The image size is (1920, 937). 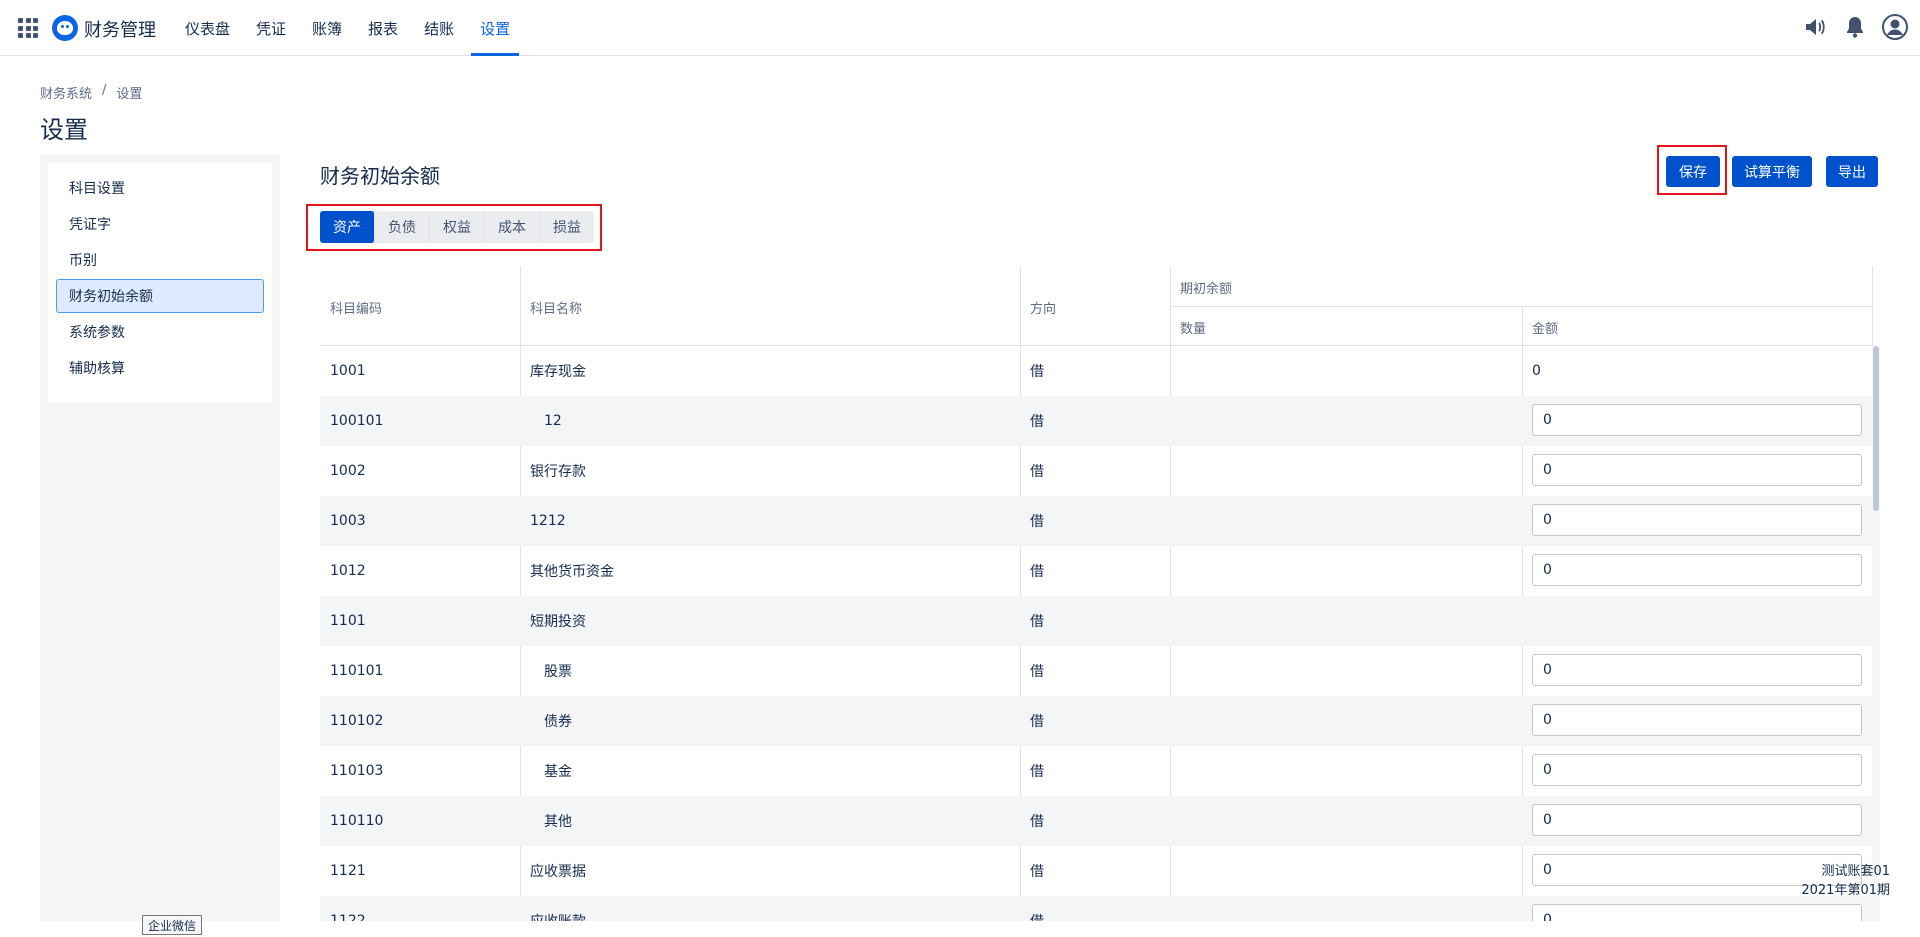 What do you see at coordinates (64, 130) in the screenshot?
I see `page-title: 设置` at bounding box center [64, 130].